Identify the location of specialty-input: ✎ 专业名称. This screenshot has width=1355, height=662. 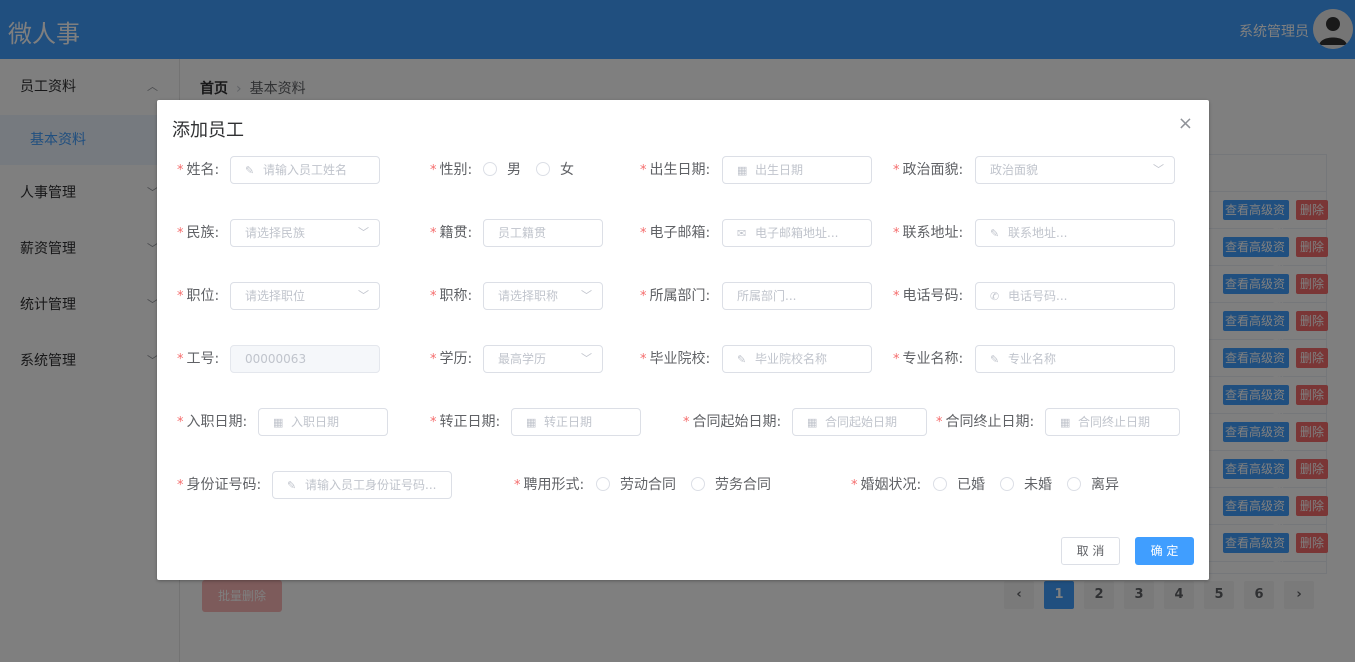
(1075, 359).